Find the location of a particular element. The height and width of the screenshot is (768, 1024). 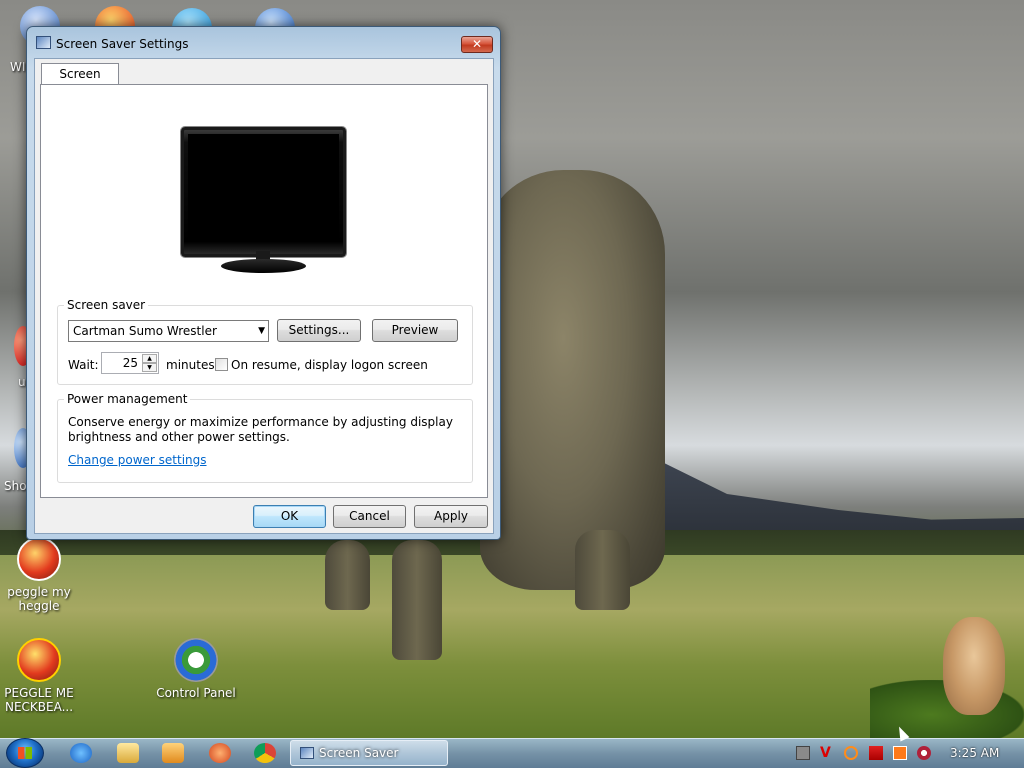

wait-minutes-value: 25 is located at coordinates (130, 363).